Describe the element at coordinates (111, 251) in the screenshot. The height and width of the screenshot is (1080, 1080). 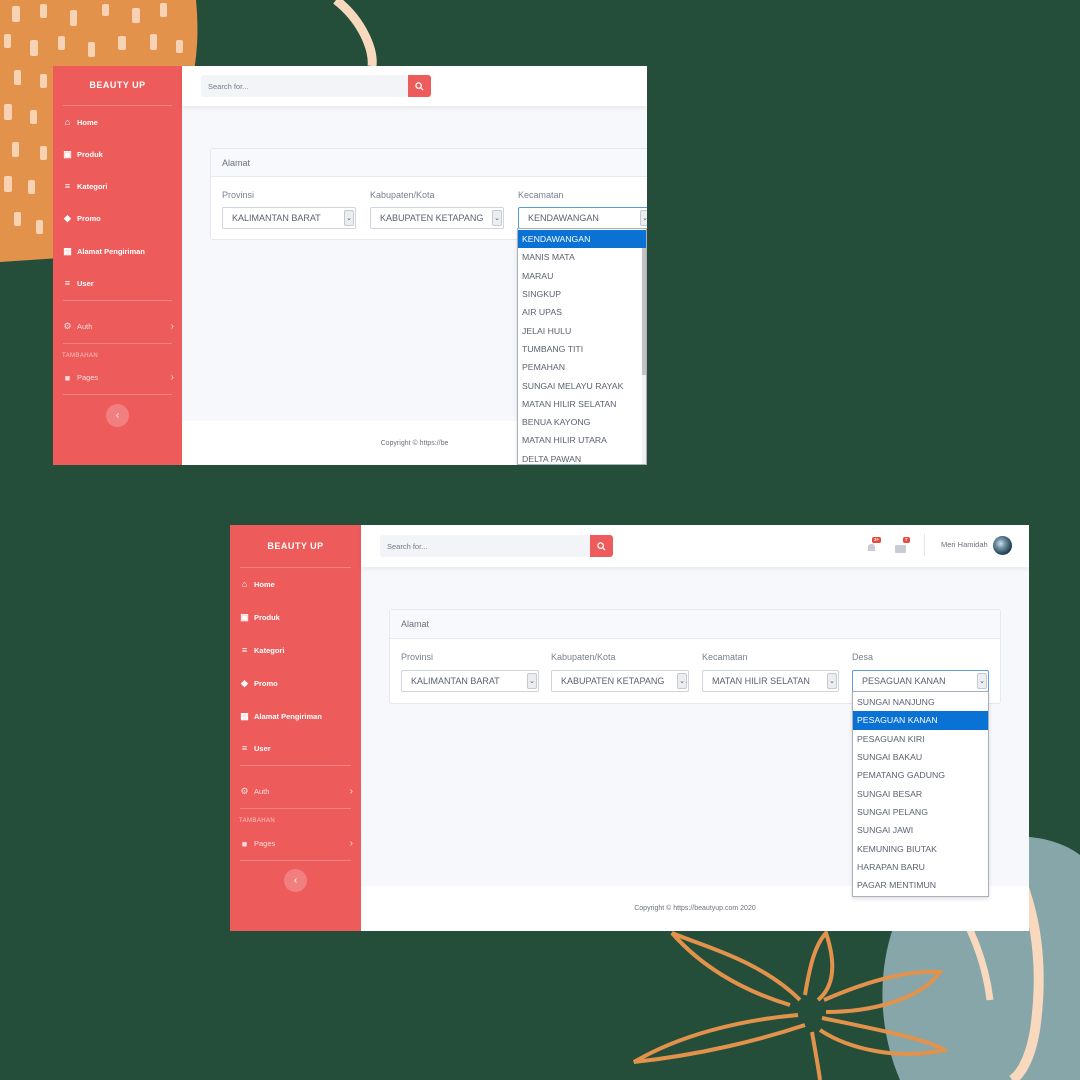
I see `sidebar-item-label: Alamat Pengiriman` at that location.